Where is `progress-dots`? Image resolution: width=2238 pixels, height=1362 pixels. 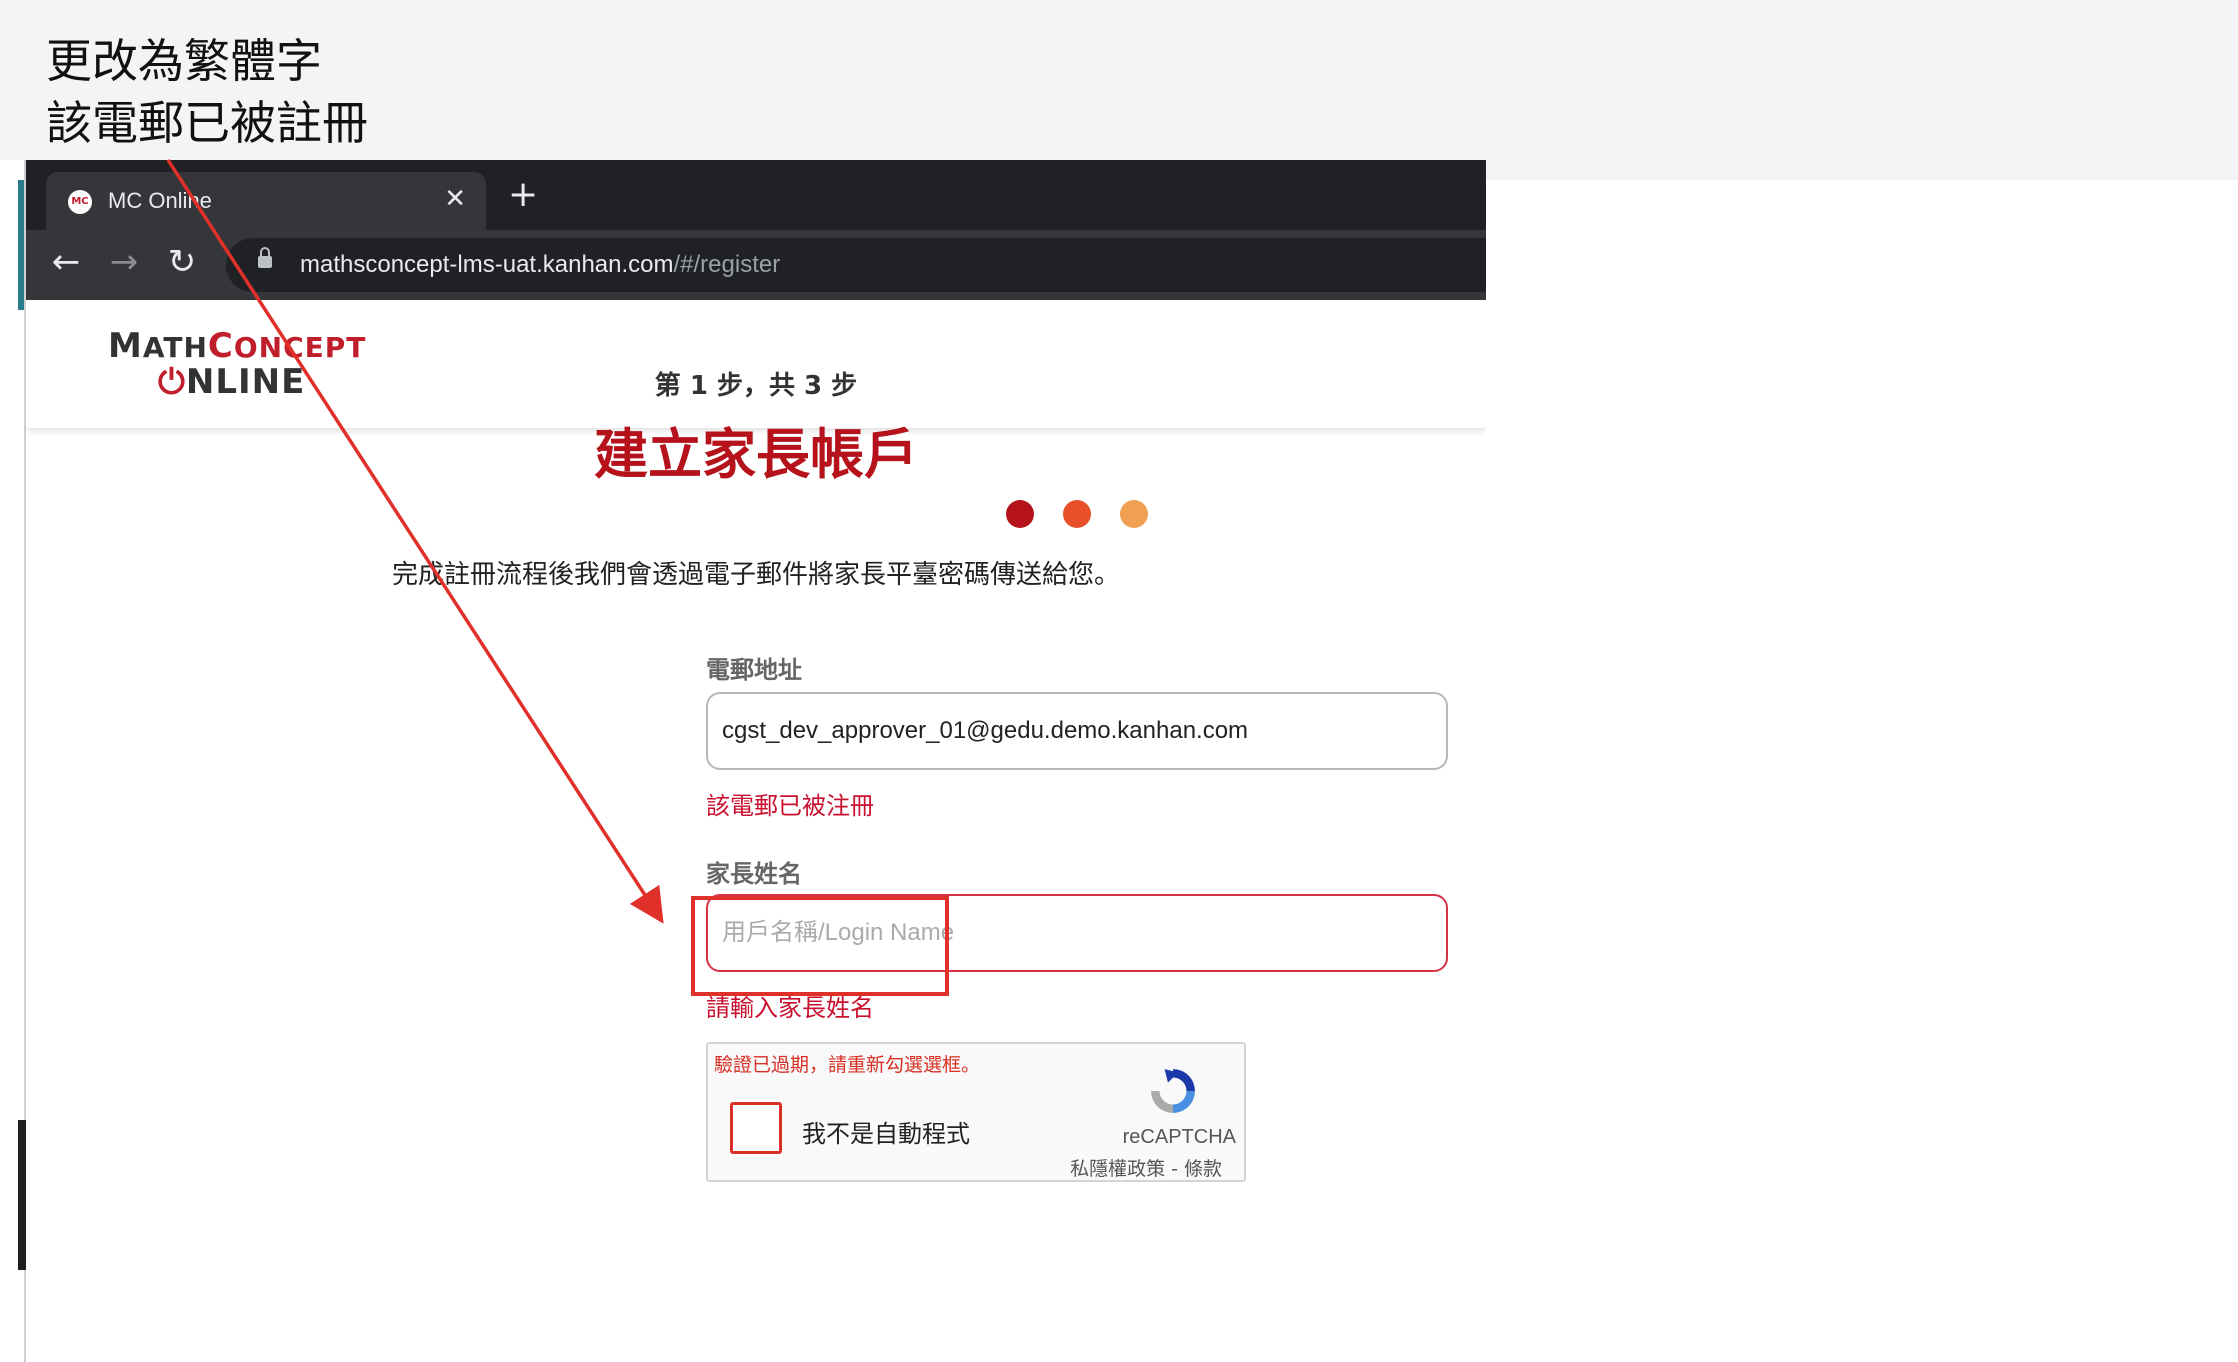
progress-dots is located at coordinates (1077, 515).